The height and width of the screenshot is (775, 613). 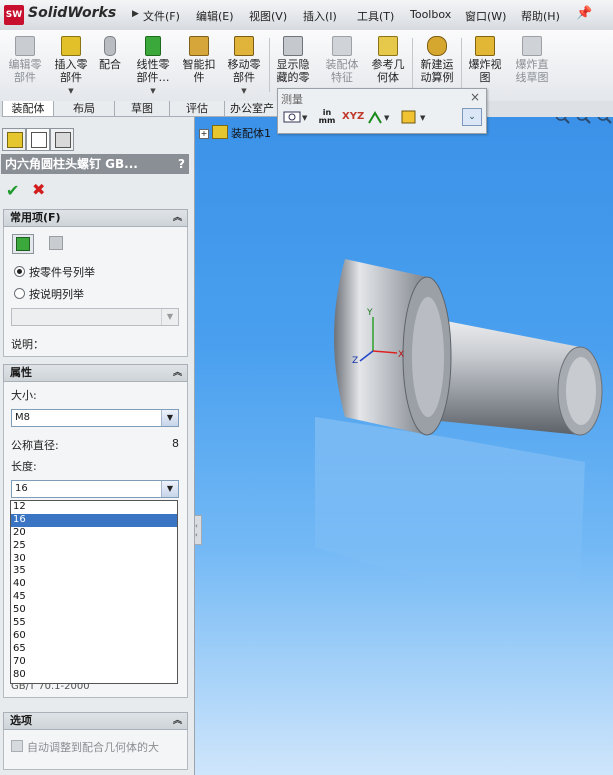 I want to click on auto-size-checkbox: 自动调整到配合几何体的大, so click(x=85, y=747).